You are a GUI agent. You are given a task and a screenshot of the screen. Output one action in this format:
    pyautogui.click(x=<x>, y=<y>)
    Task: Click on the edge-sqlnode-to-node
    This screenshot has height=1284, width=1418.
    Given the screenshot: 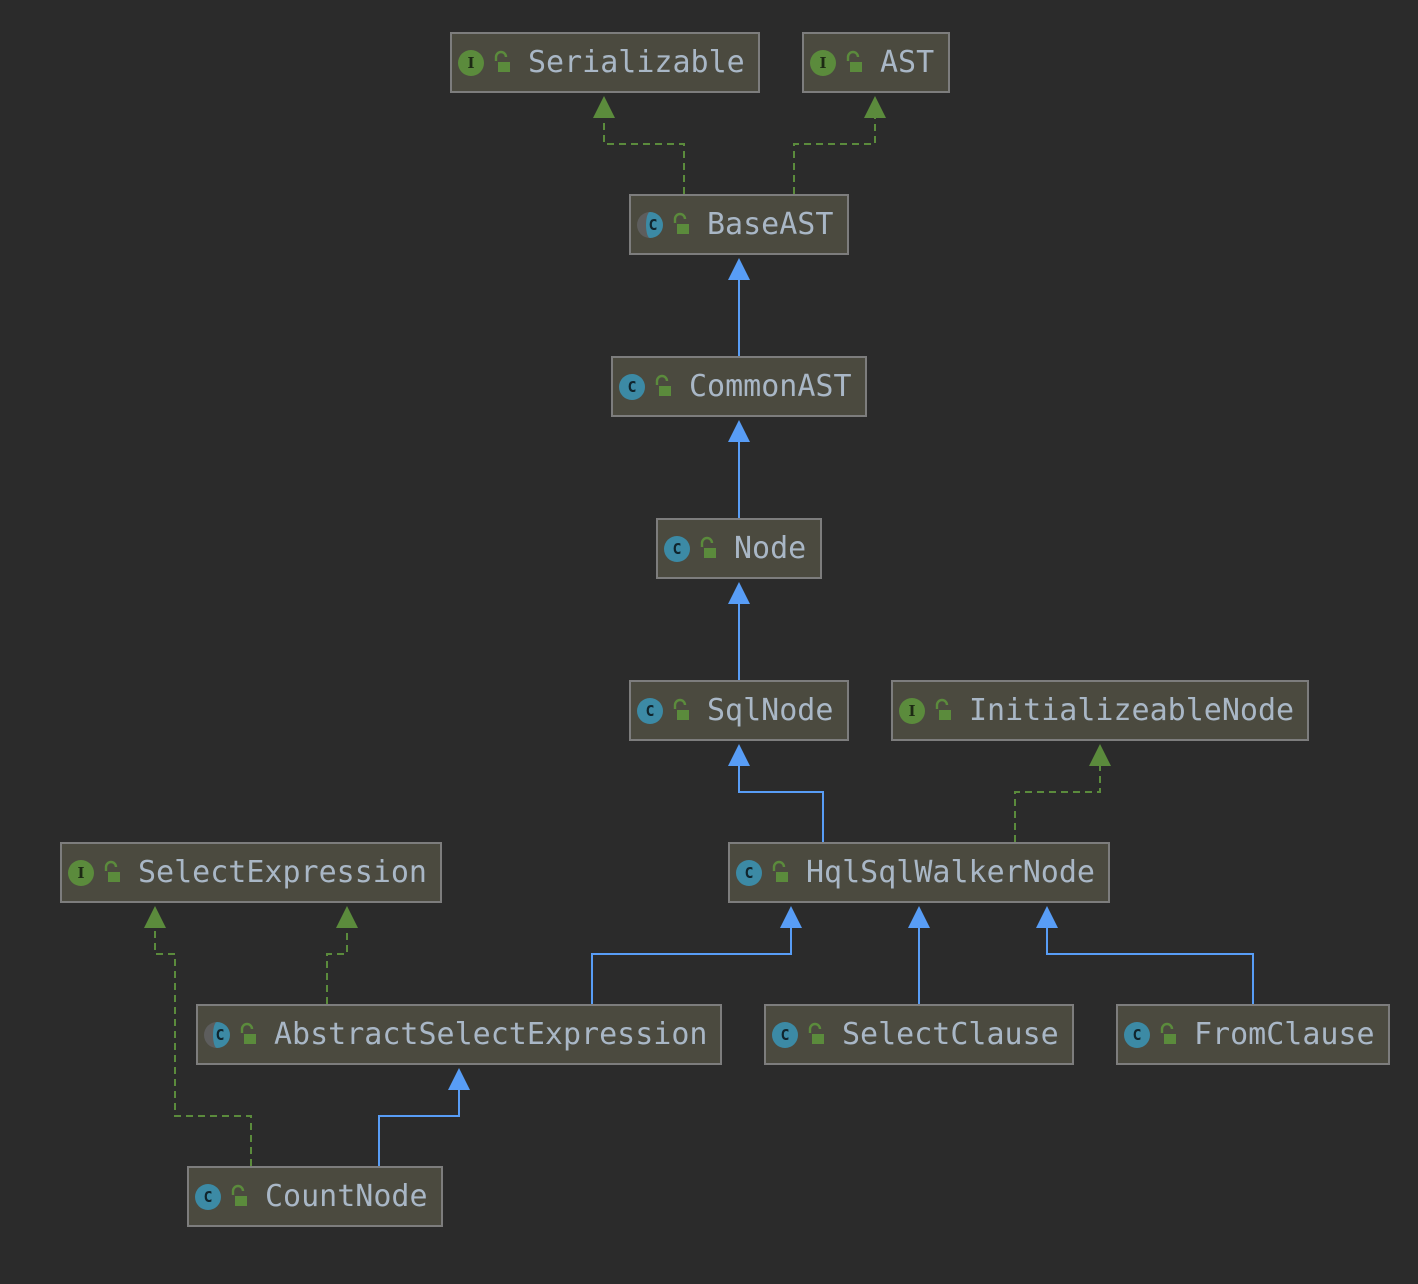 What is the action you would take?
    pyautogui.click(x=739, y=631)
    